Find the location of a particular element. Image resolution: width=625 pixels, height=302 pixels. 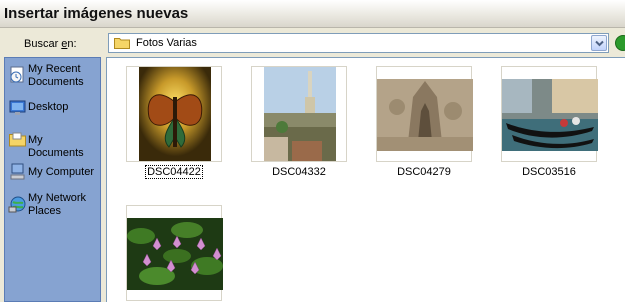

file-caption: DSC03516 is located at coordinates (549, 172).